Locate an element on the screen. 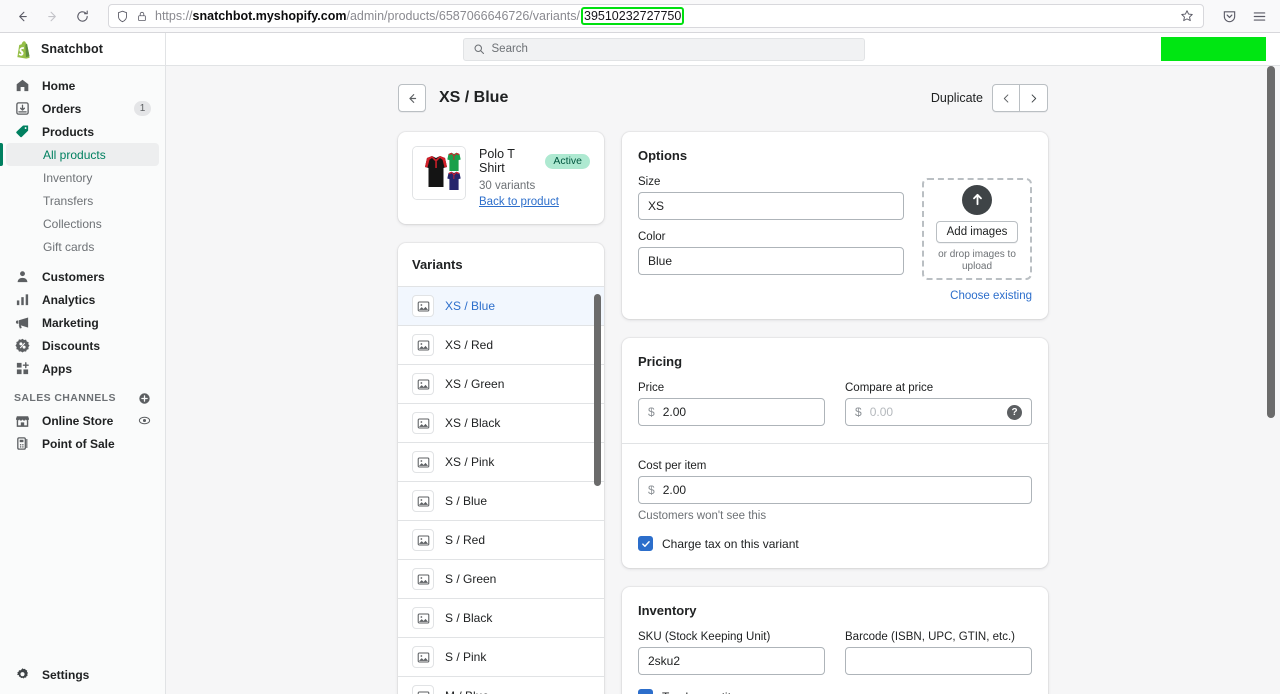  image-dropzone: Add images or drop images to upload is located at coordinates (977, 229).